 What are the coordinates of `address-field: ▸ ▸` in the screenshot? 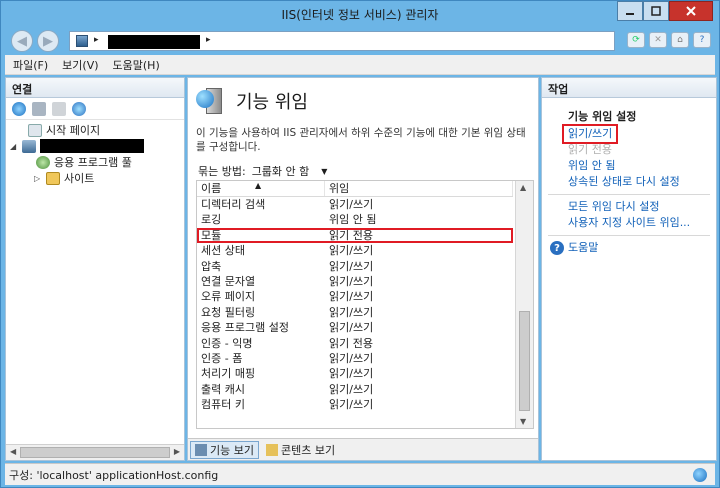 It's located at (342, 41).